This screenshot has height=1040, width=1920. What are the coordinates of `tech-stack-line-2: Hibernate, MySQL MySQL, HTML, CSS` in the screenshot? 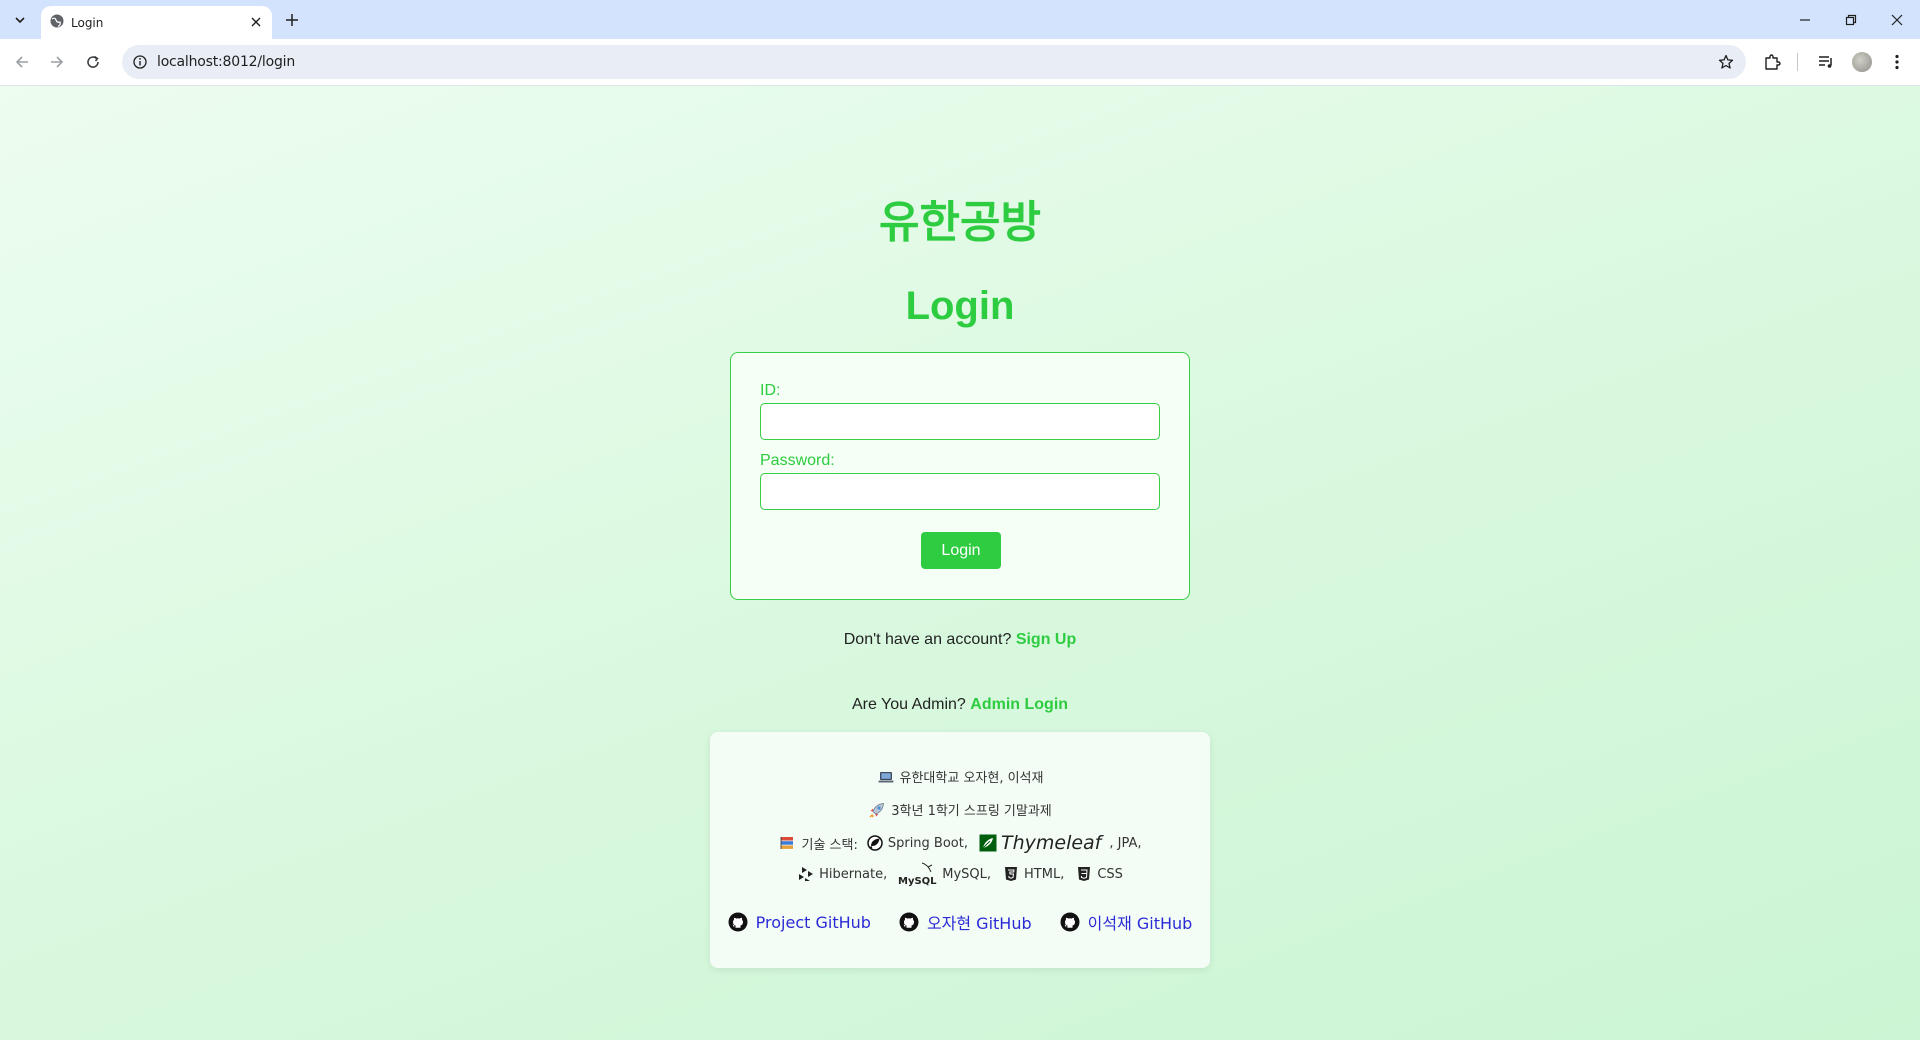 It's located at (960, 874).